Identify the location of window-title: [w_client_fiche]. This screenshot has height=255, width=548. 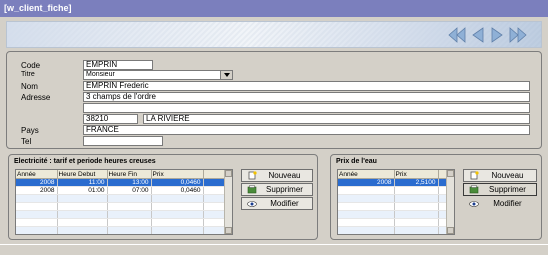
(274, 8).